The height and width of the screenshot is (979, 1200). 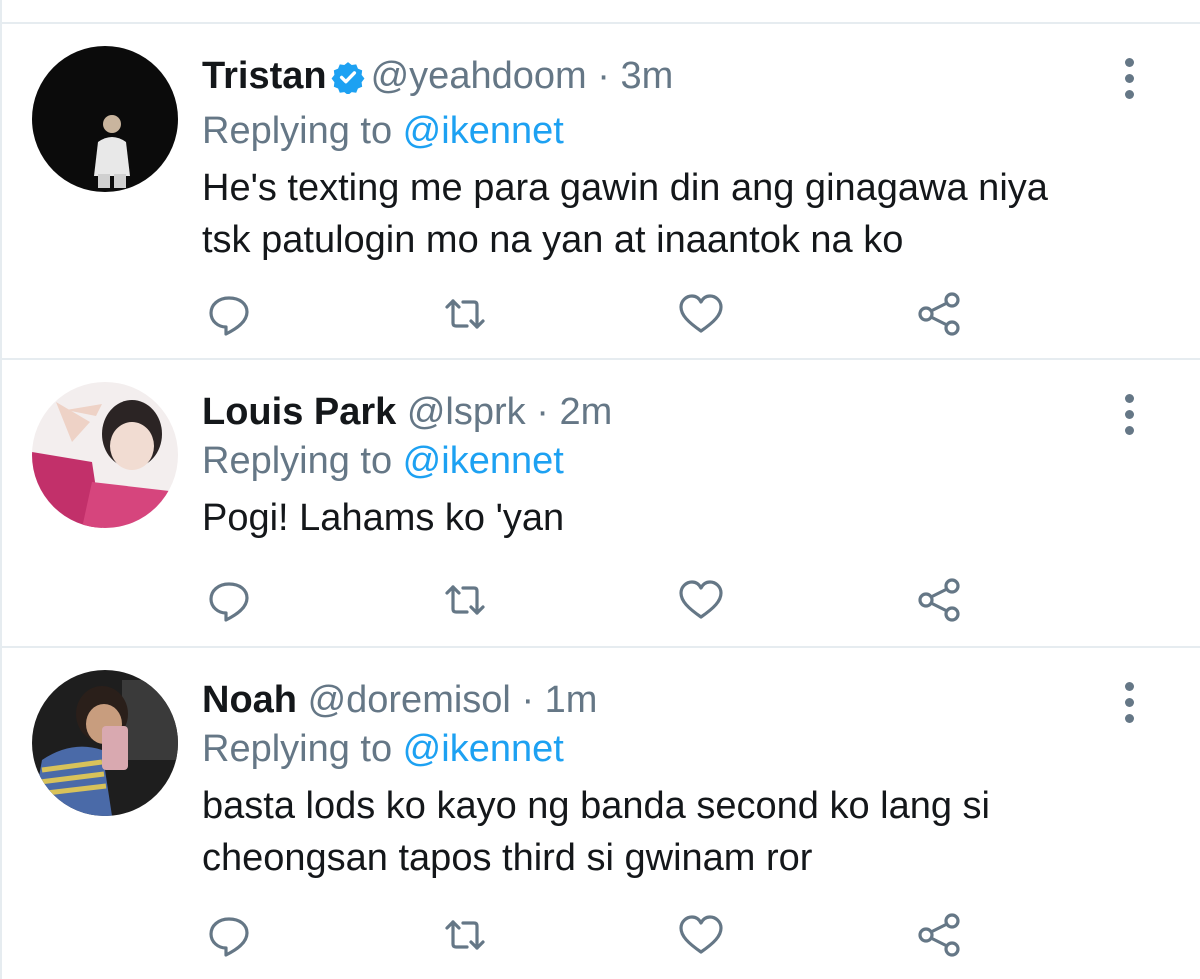 I want to click on tweet-text-line: cheongsan tapos third si gwinam ror, so click(x=507, y=858).